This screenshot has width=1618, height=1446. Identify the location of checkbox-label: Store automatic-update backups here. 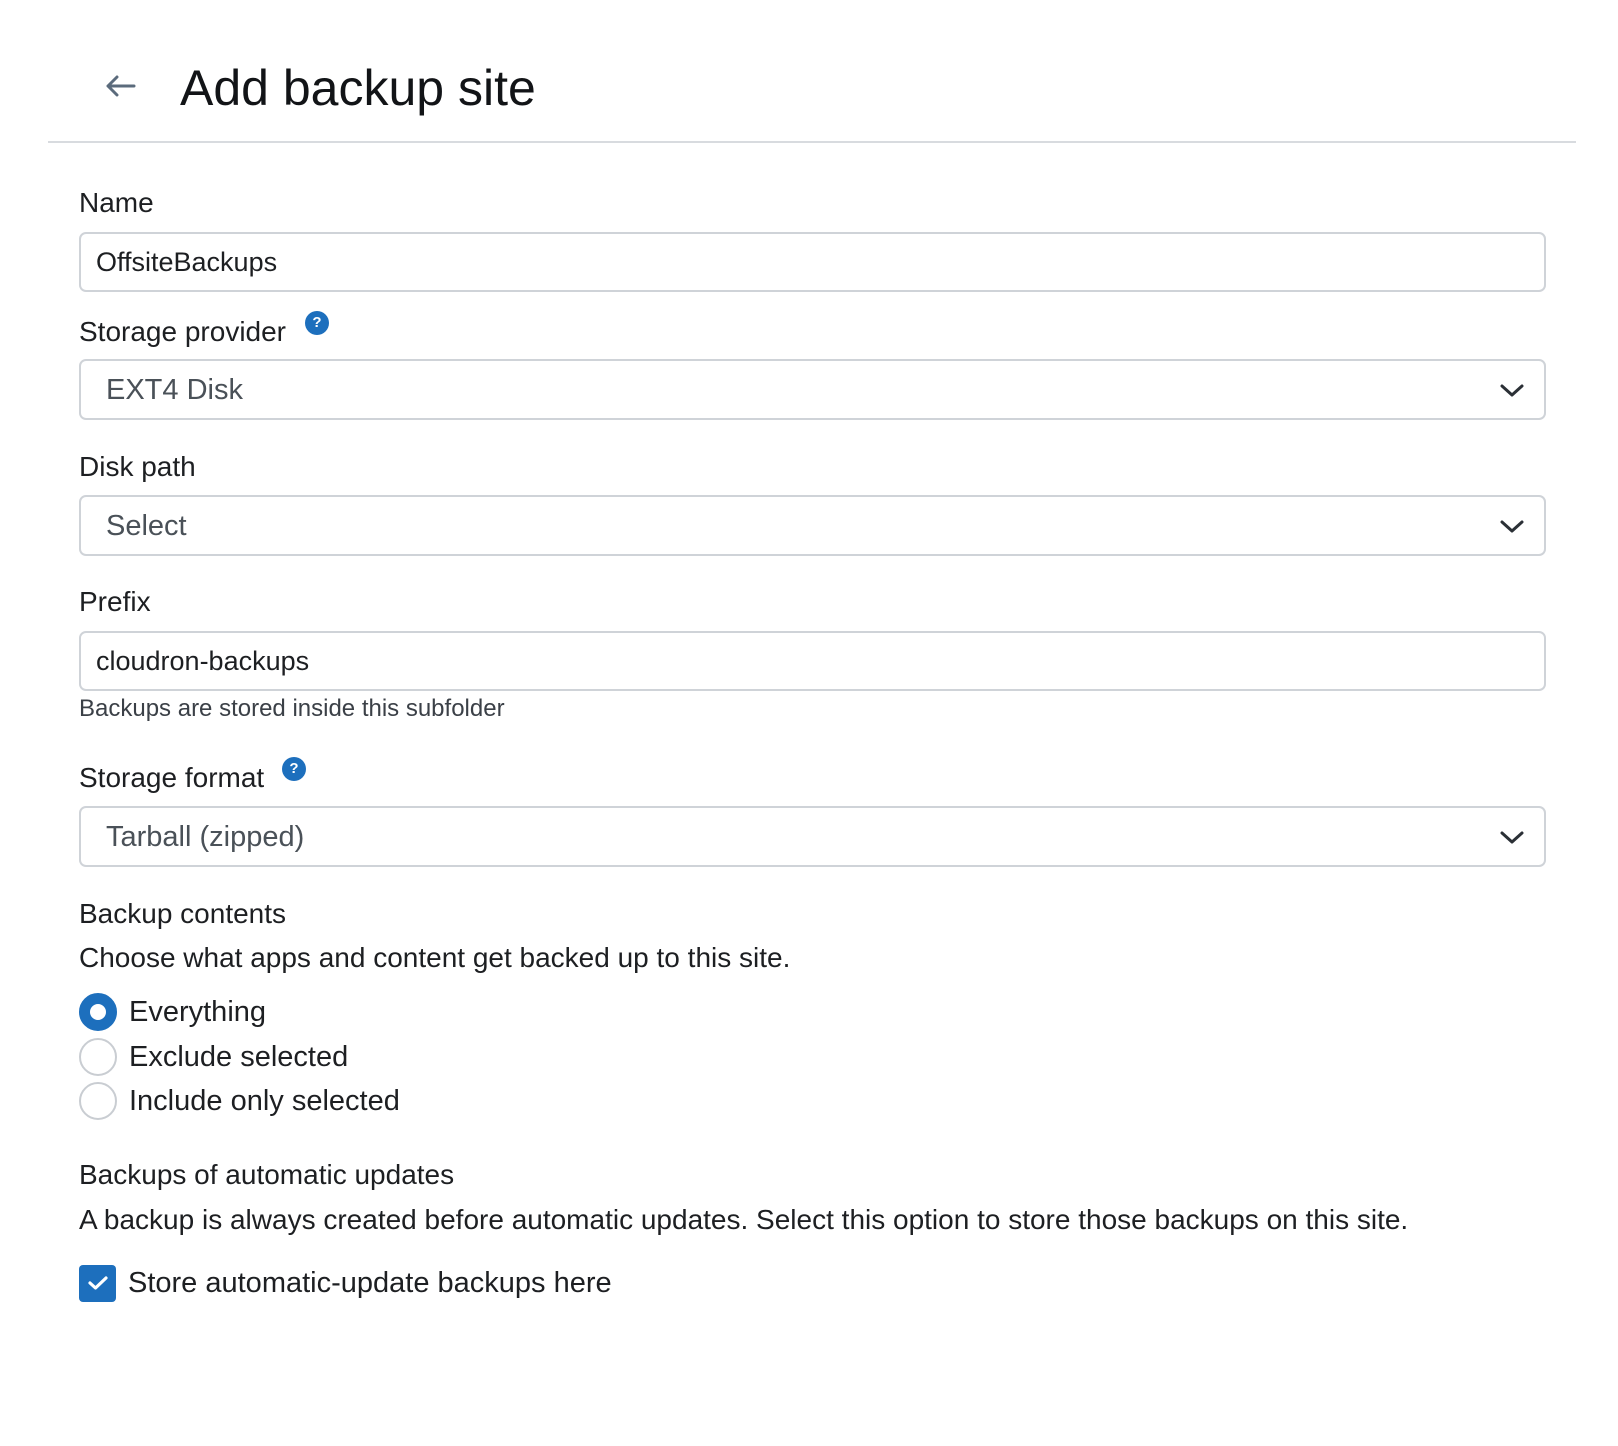
(370, 1283).